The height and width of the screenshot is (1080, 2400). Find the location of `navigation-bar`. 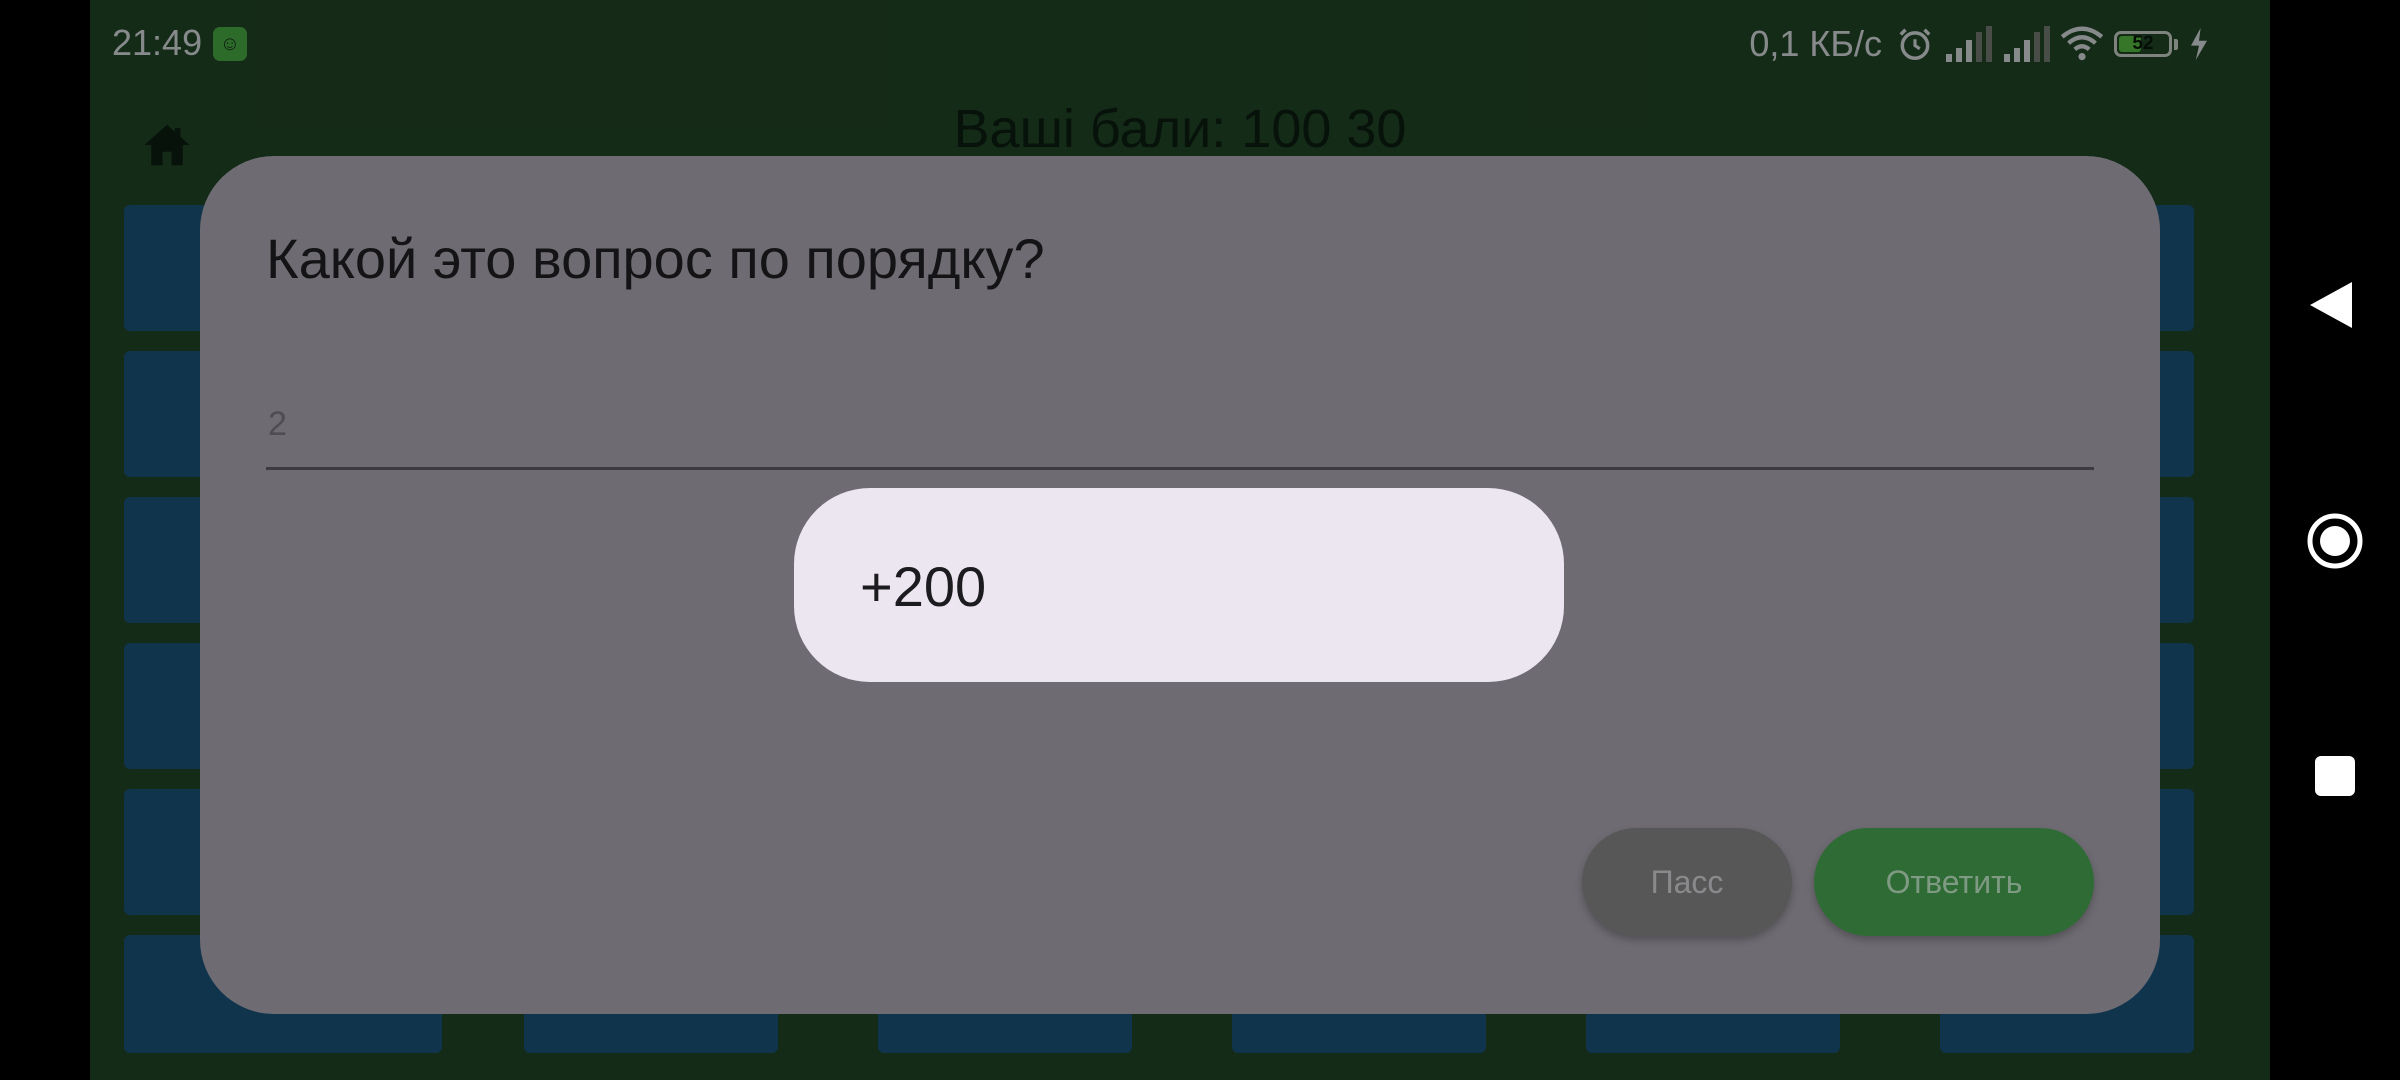

navigation-bar is located at coordinates (2335, 540).